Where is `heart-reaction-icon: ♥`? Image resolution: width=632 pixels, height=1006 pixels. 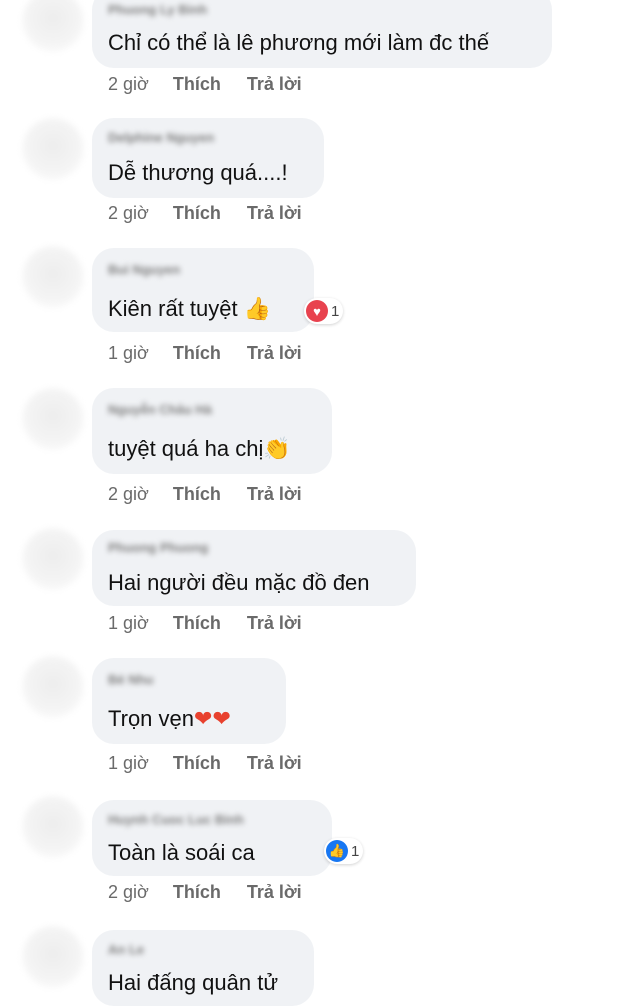 heart-reaction-icon: ♥ is located at coordinates (317, 311).